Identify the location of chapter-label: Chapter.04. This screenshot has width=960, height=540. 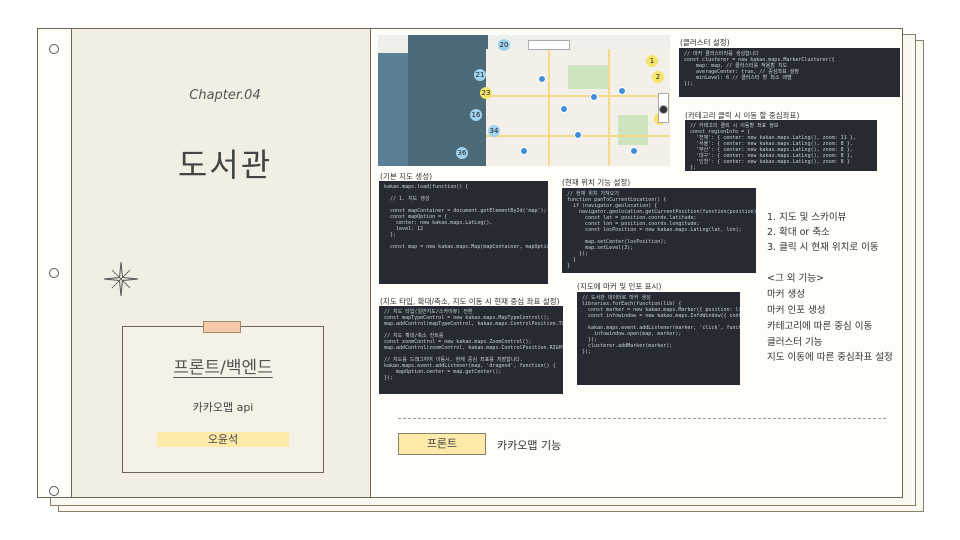
(225, 95).